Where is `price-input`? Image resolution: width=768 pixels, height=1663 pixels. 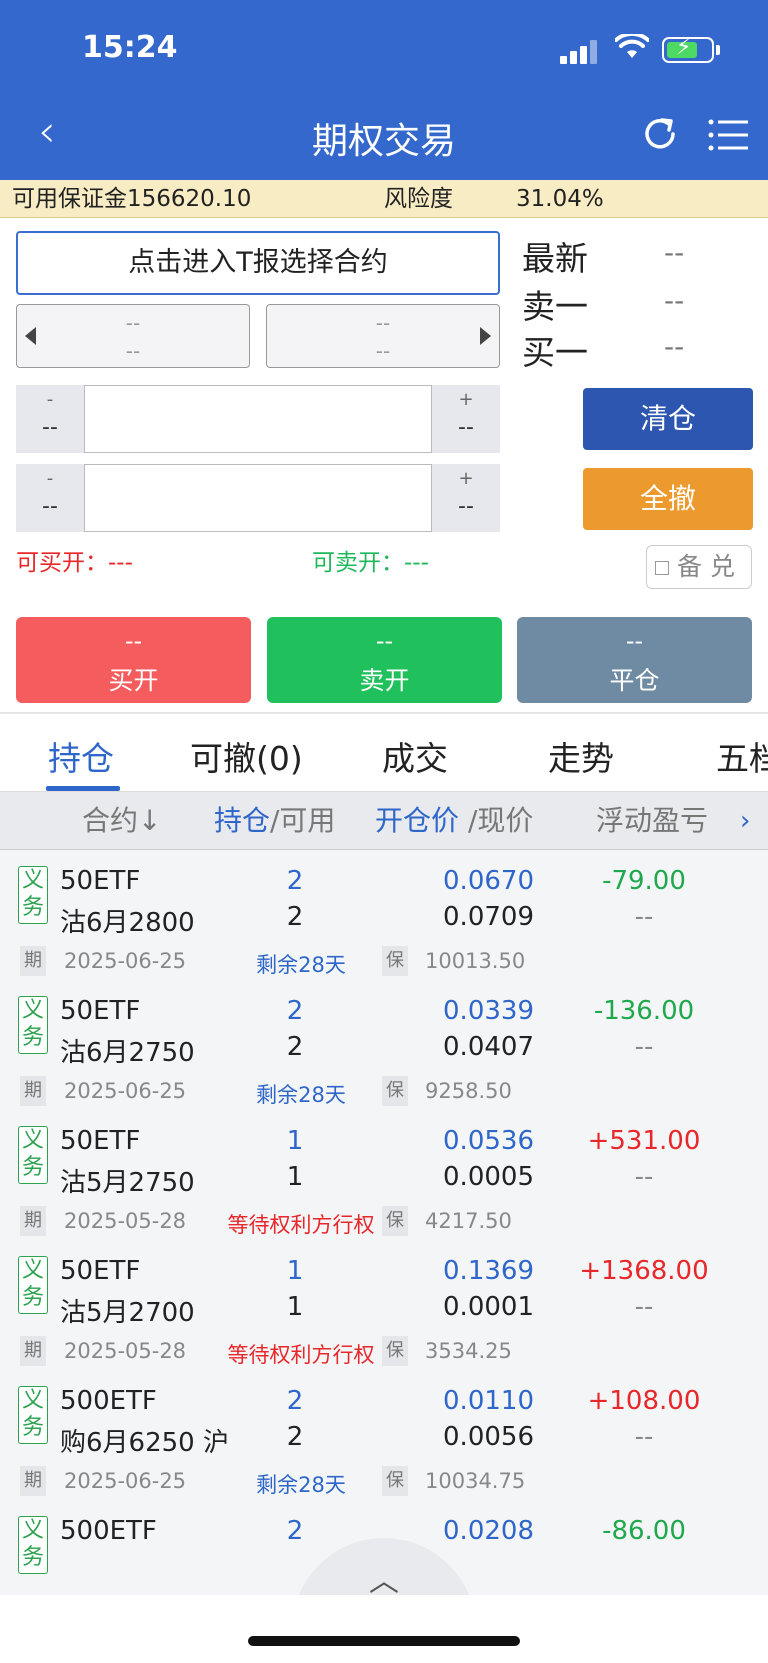 price-input is located at coordinates (258, 419).